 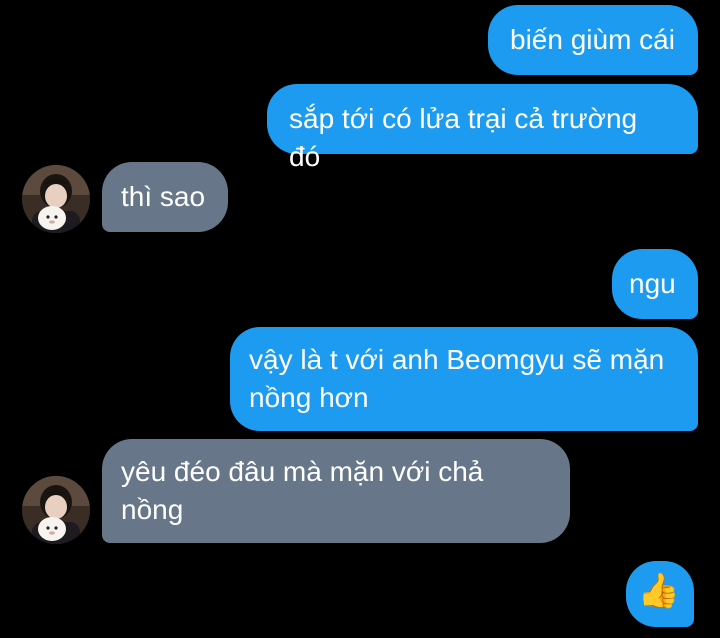 I want to click on message-bubble-incoming: thì sao, so click(x=165, y=197).